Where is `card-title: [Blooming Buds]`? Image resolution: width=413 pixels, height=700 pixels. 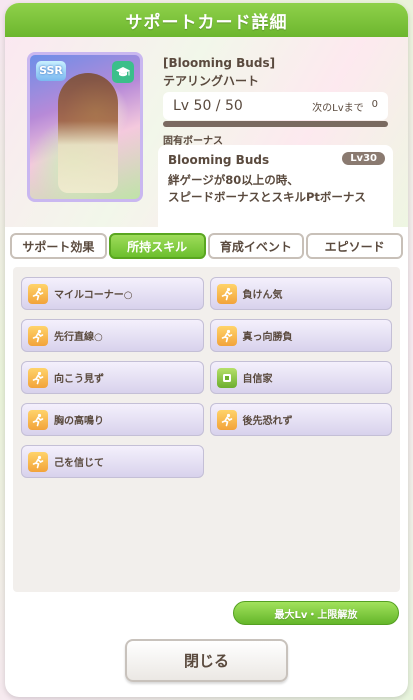
card-title: [Blooming Buds] is located at coordinates (219, 63).